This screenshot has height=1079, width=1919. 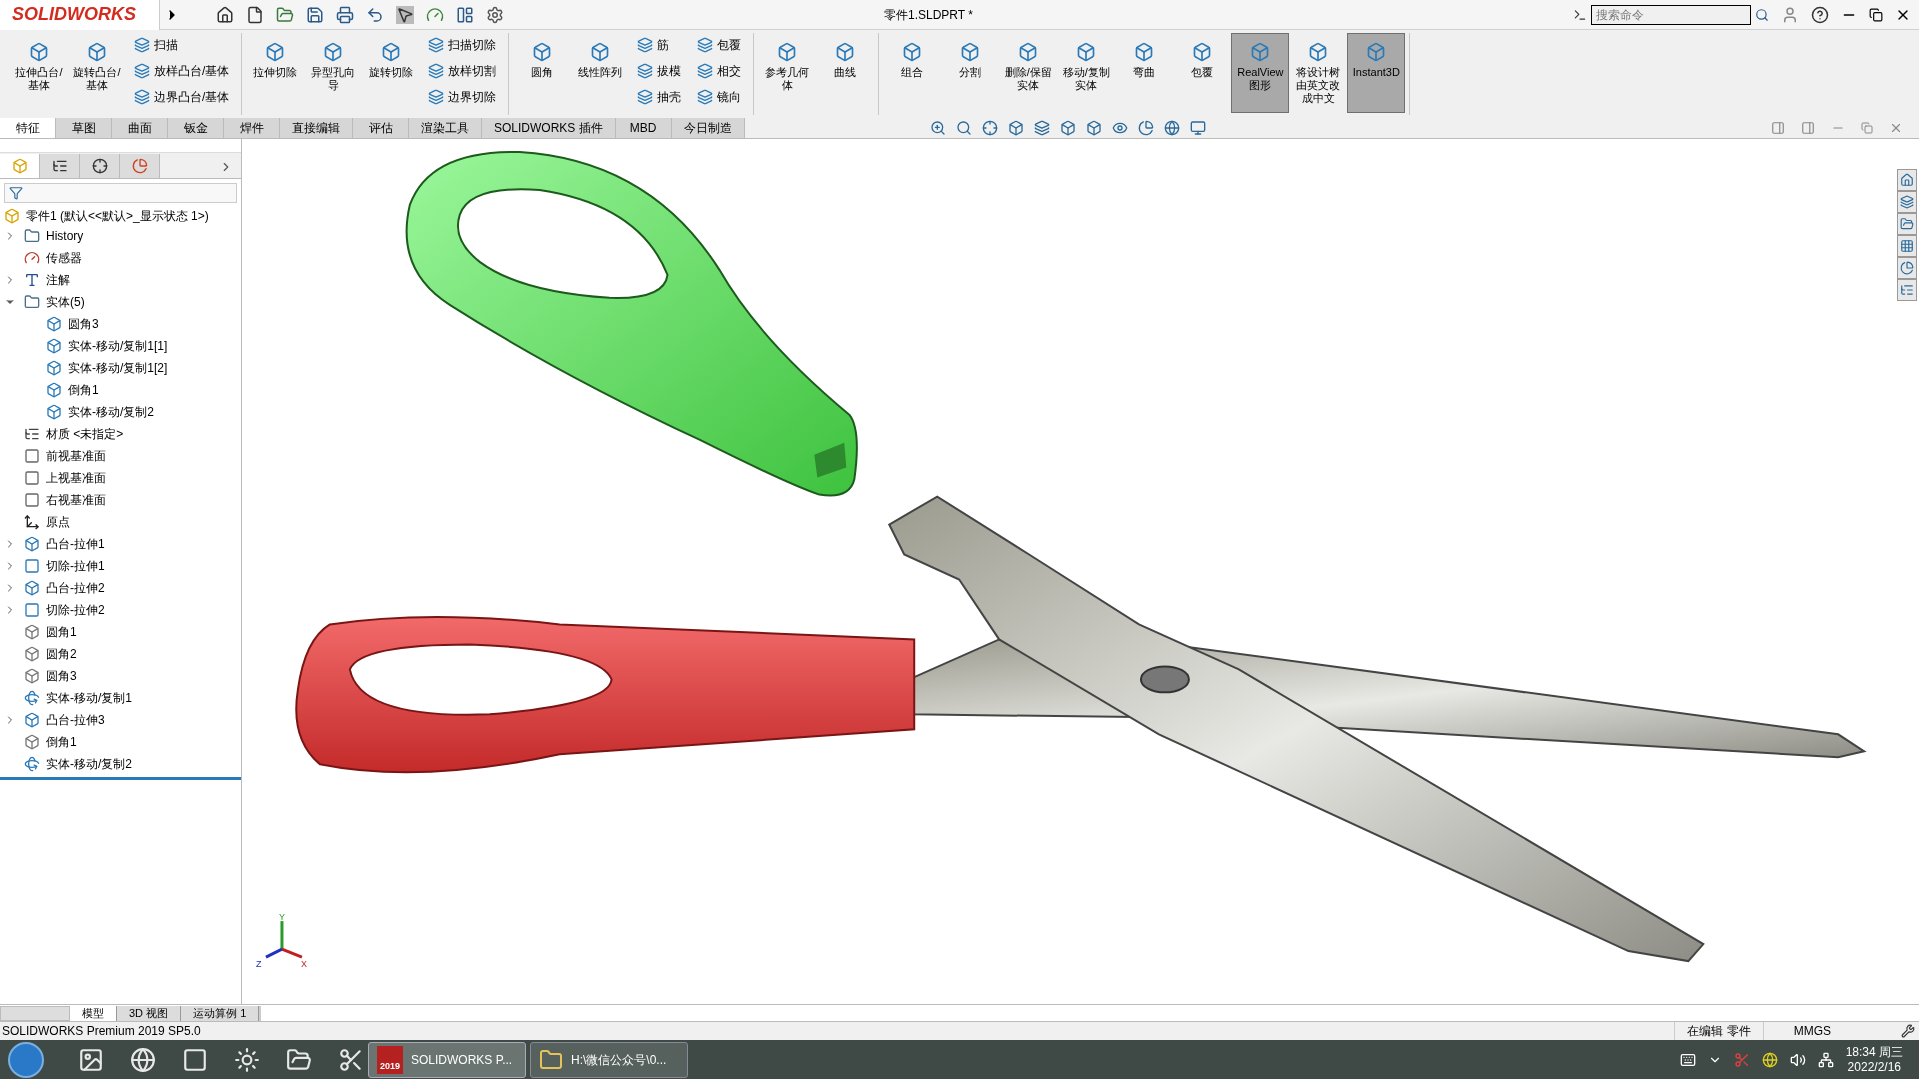 I want to click on ribbon-button: 圆角, so click(x=542, y=73).